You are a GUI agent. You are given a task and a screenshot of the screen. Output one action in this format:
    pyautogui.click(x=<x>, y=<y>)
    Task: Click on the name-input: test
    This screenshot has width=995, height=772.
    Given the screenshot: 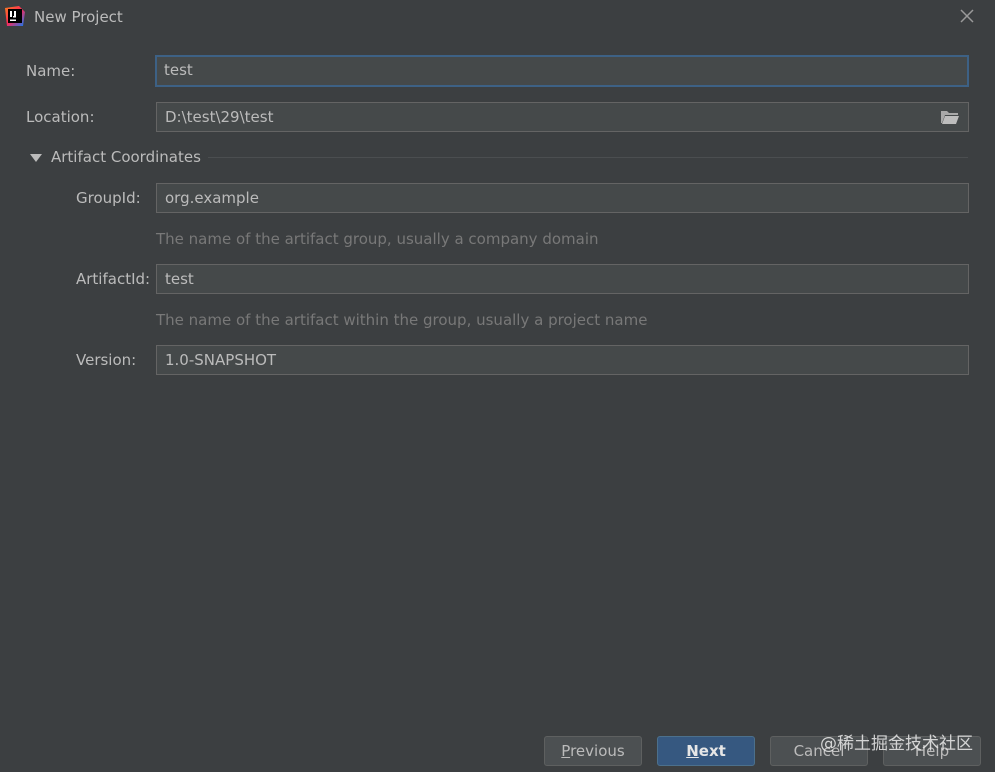 What is the action you would take?
    pyautogui.click(x=562, y=71)
    